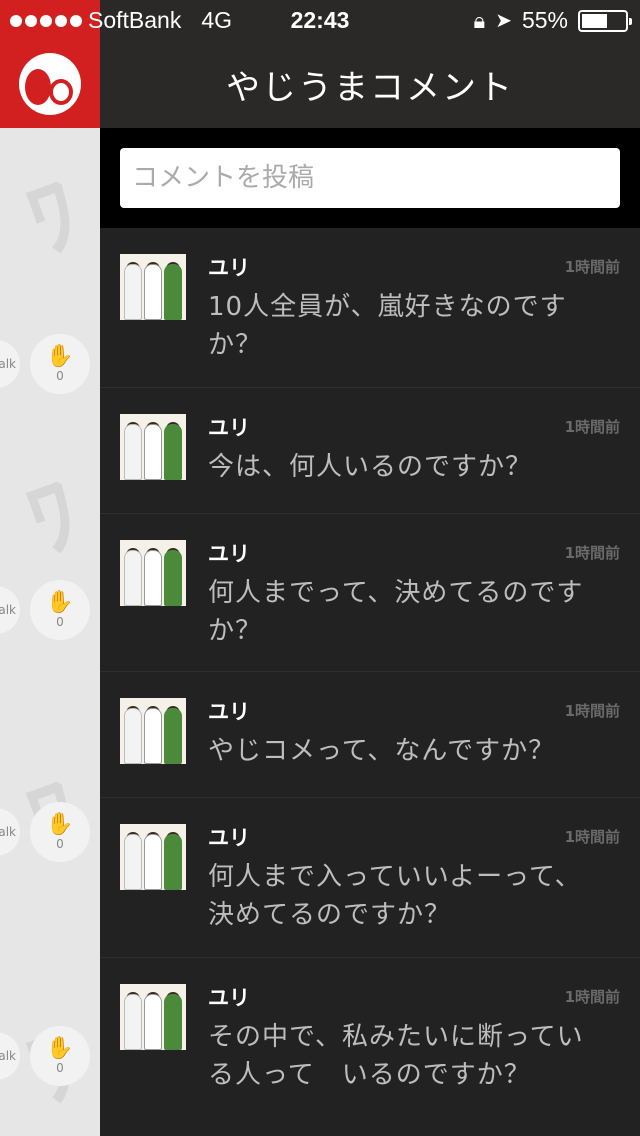  What do you see at coordinates (320, 20) in the screenshot?
I see `status-bar: SoftBank 4G 22:43 🔒︎ ➤ 55%` at bounding box center [320, 20].